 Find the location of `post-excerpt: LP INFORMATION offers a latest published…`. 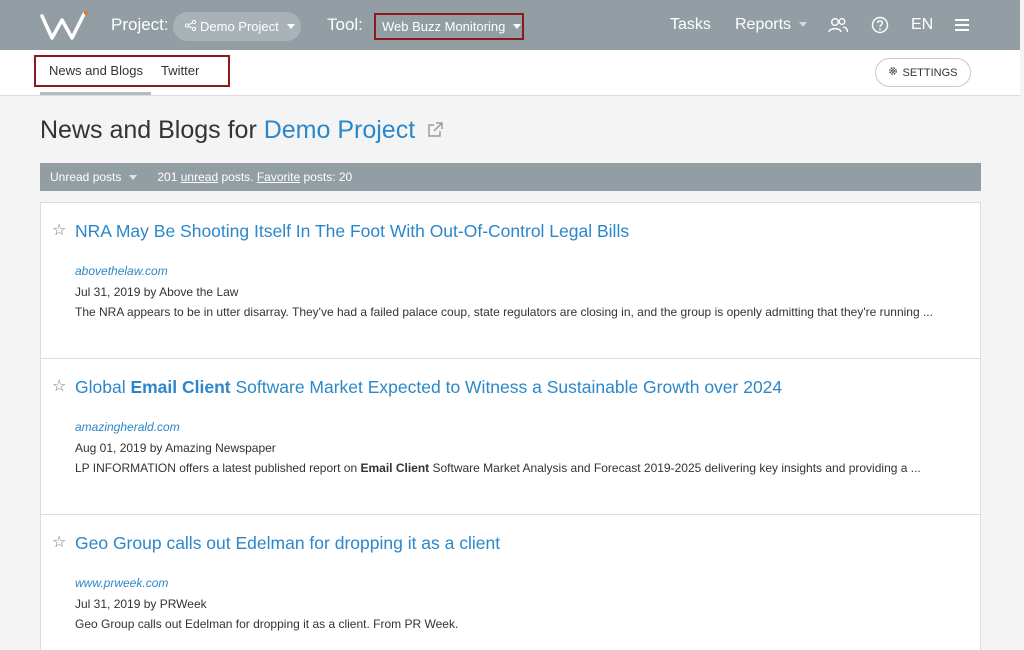

post-excerpt: LP INFORMATION offers a latest published… is located at coordinates (517, 468).